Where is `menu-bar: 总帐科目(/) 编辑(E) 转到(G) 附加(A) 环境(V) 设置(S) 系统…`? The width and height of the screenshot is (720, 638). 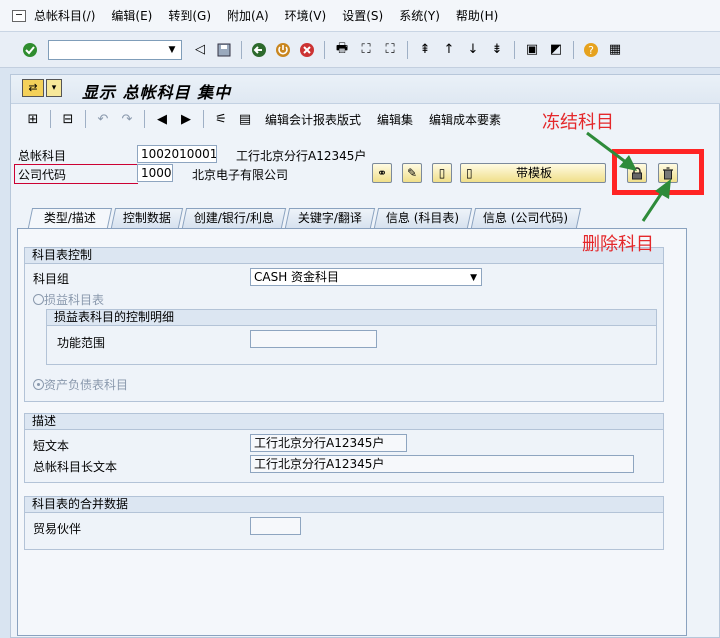
menu-bar: 总帐科目(/) 编辑(E) 转到(G) 附加(A) 环境(V) 设置(S) 系统… is located at coordinates (360, 16).